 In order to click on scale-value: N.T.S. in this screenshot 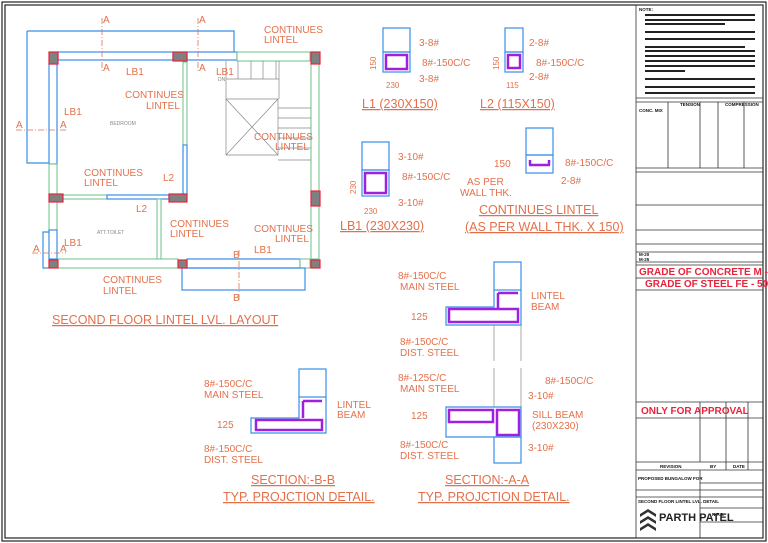, I will do `click(718, 514)`.